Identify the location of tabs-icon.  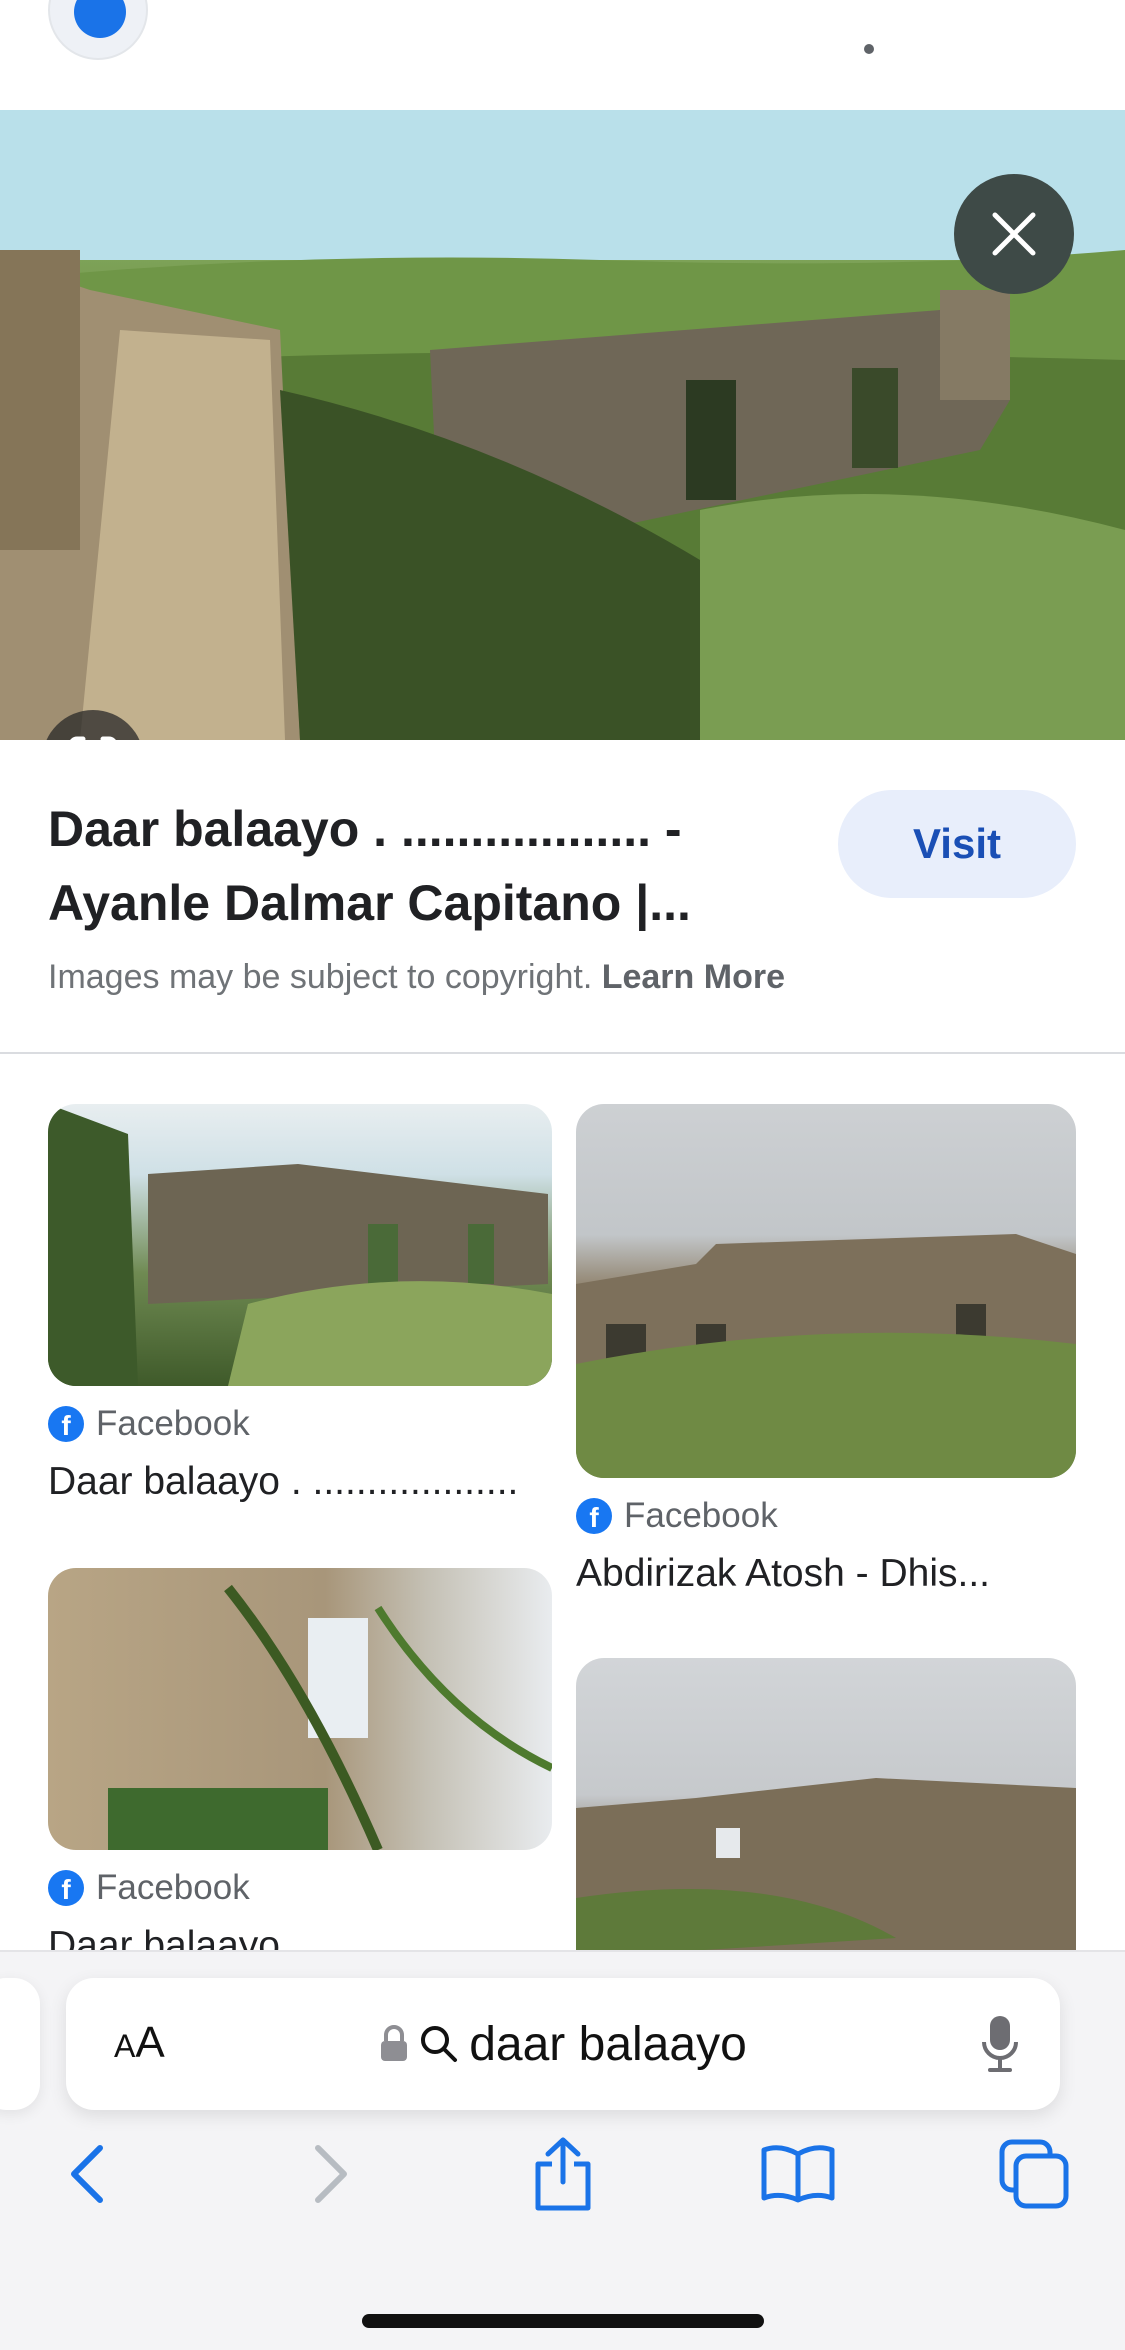
(1034, 2174).